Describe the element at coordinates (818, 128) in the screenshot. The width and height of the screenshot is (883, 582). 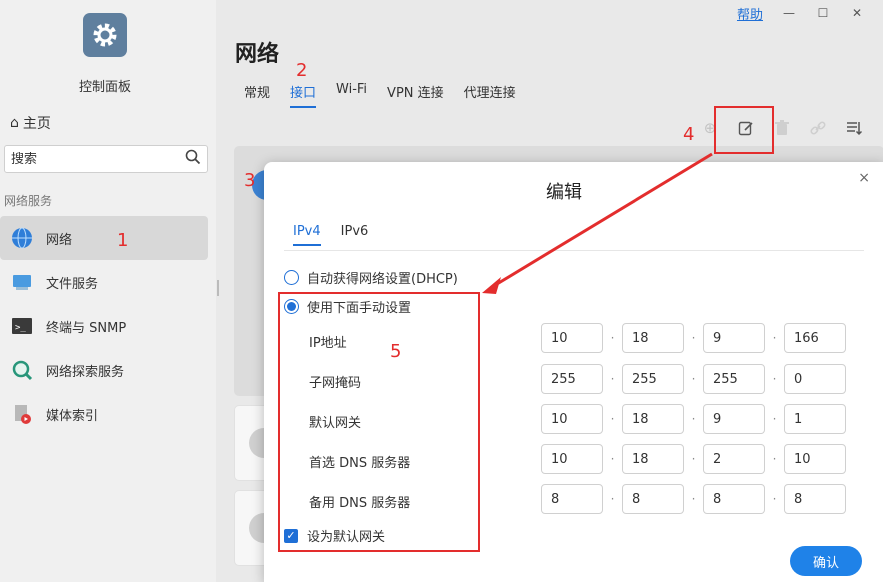
I see `link-icon` at that location.